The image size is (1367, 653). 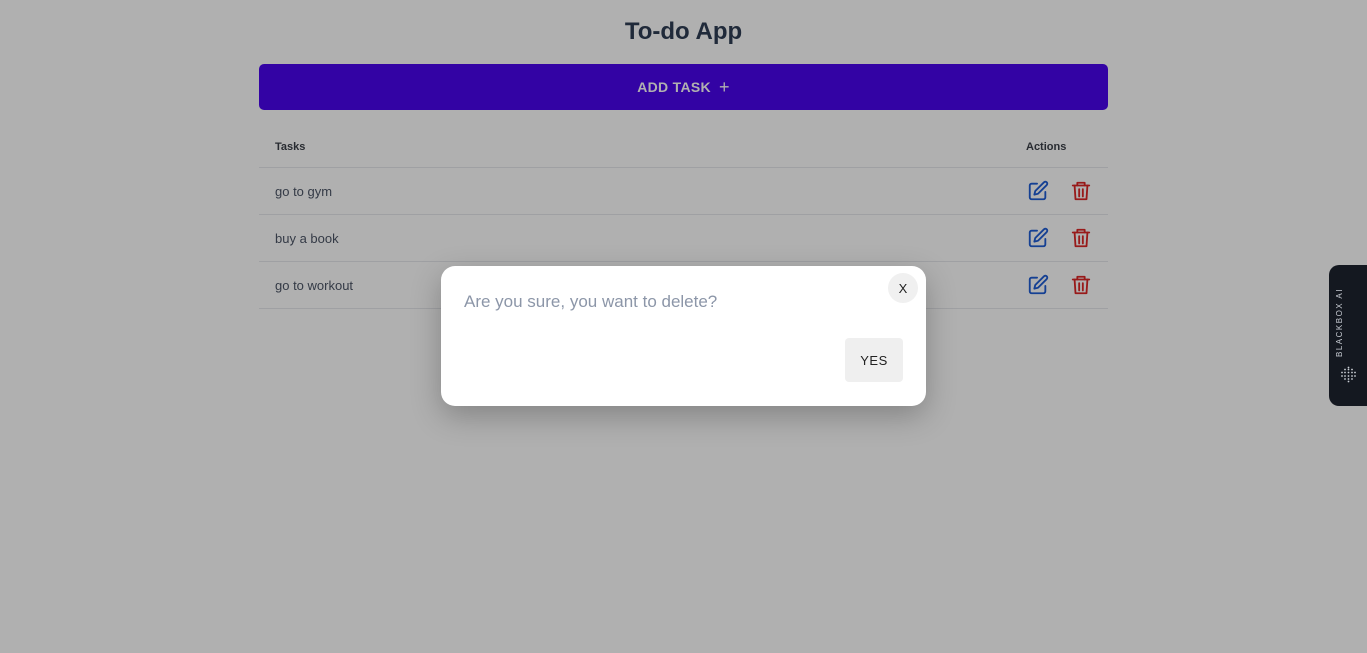 What do you see at coordinates (591, 301) in the screenshot?
I see `dialog-message: Are you sure, you want to delete?` at bounding box center [591, 301].